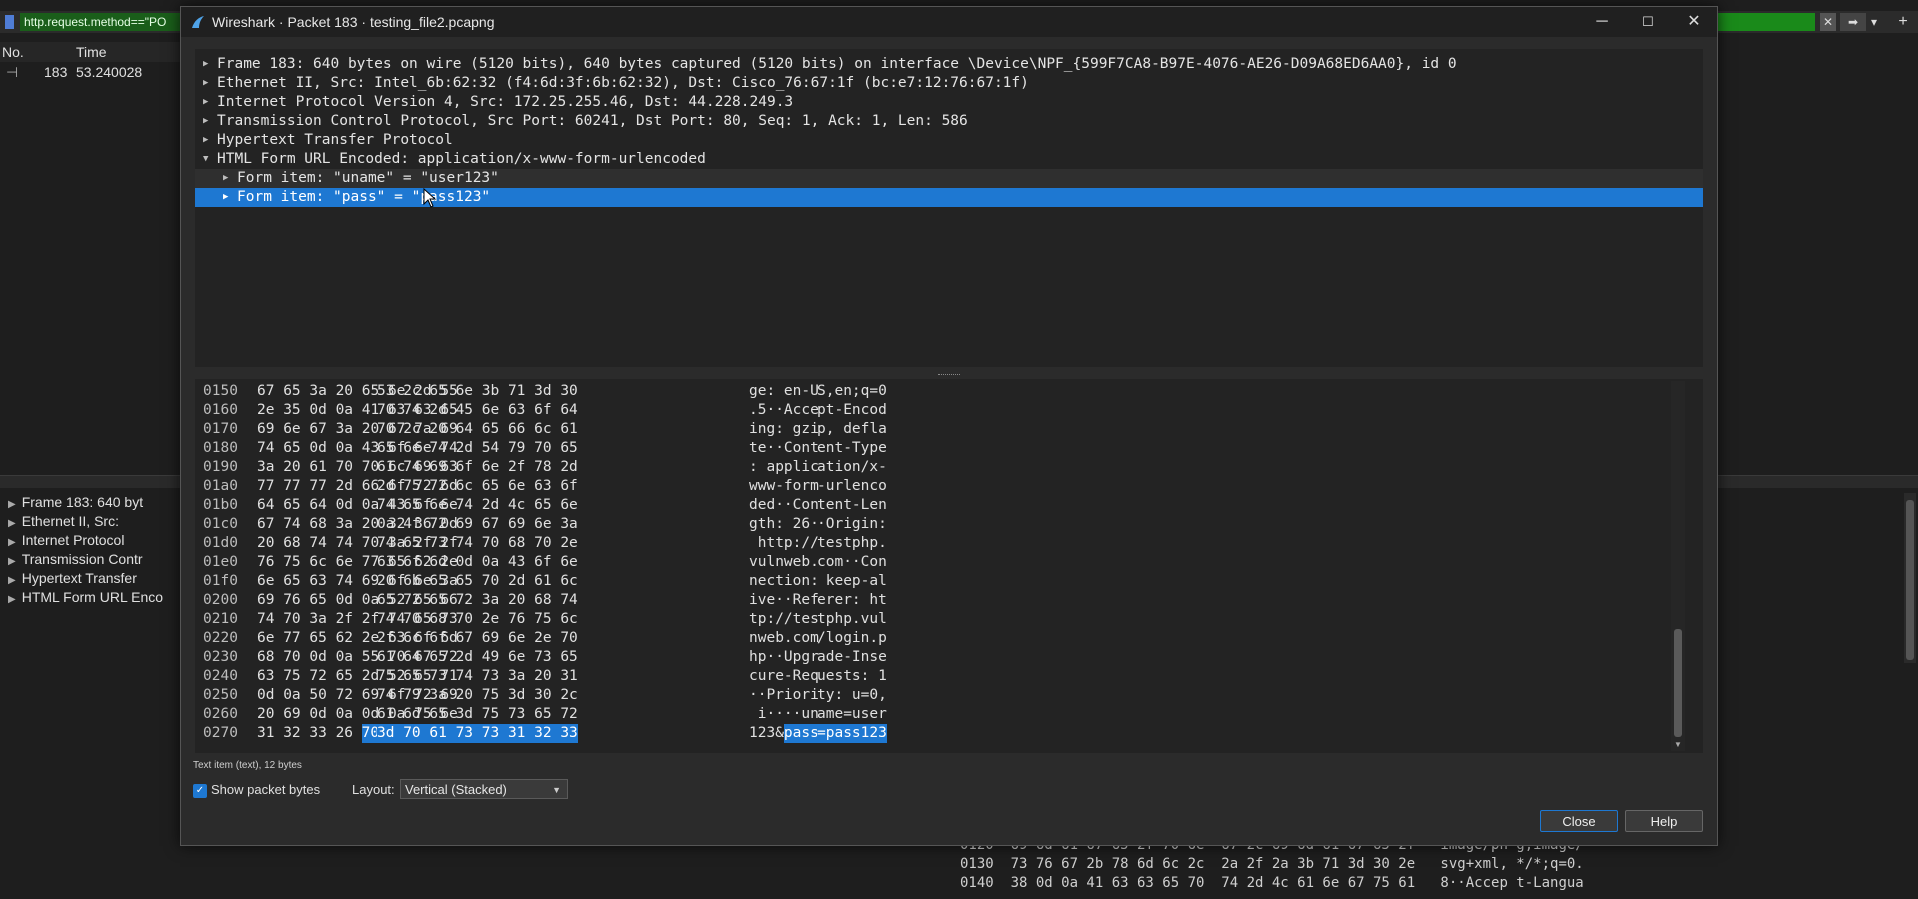  Describe the element at coordinates (852, 505) in the screenshot. I see `ascii-text: tent-Len` at that location.